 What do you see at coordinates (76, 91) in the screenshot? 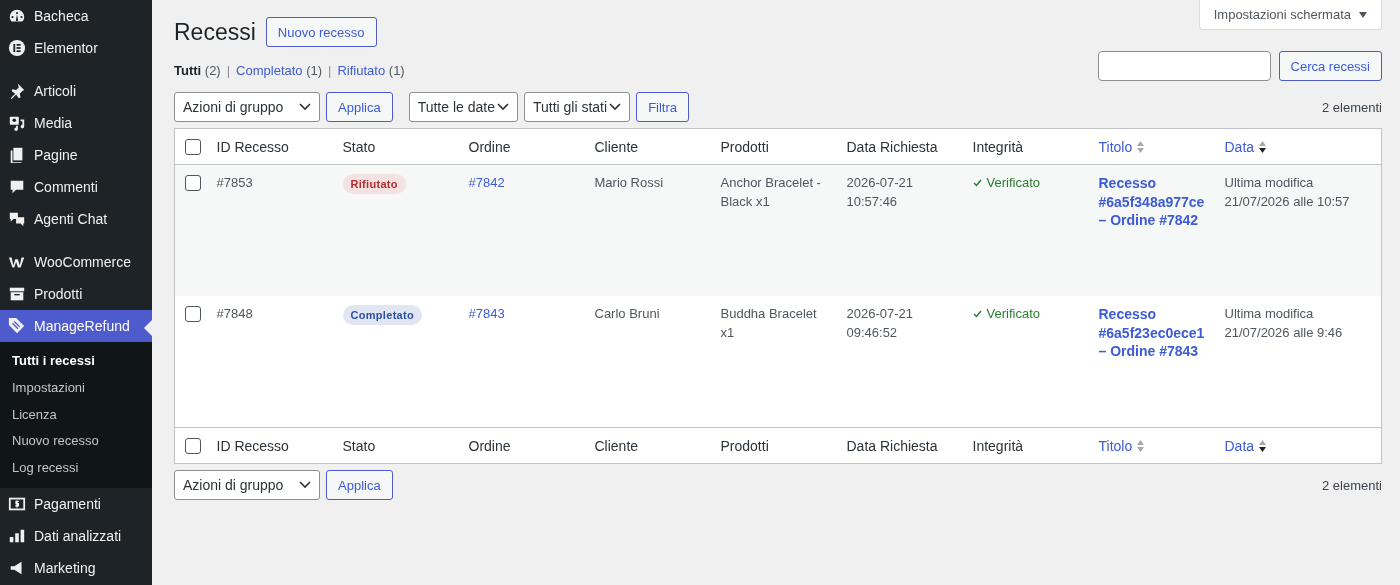
I see `sidebar-item: Articoli` at bounding box center [76, 91].